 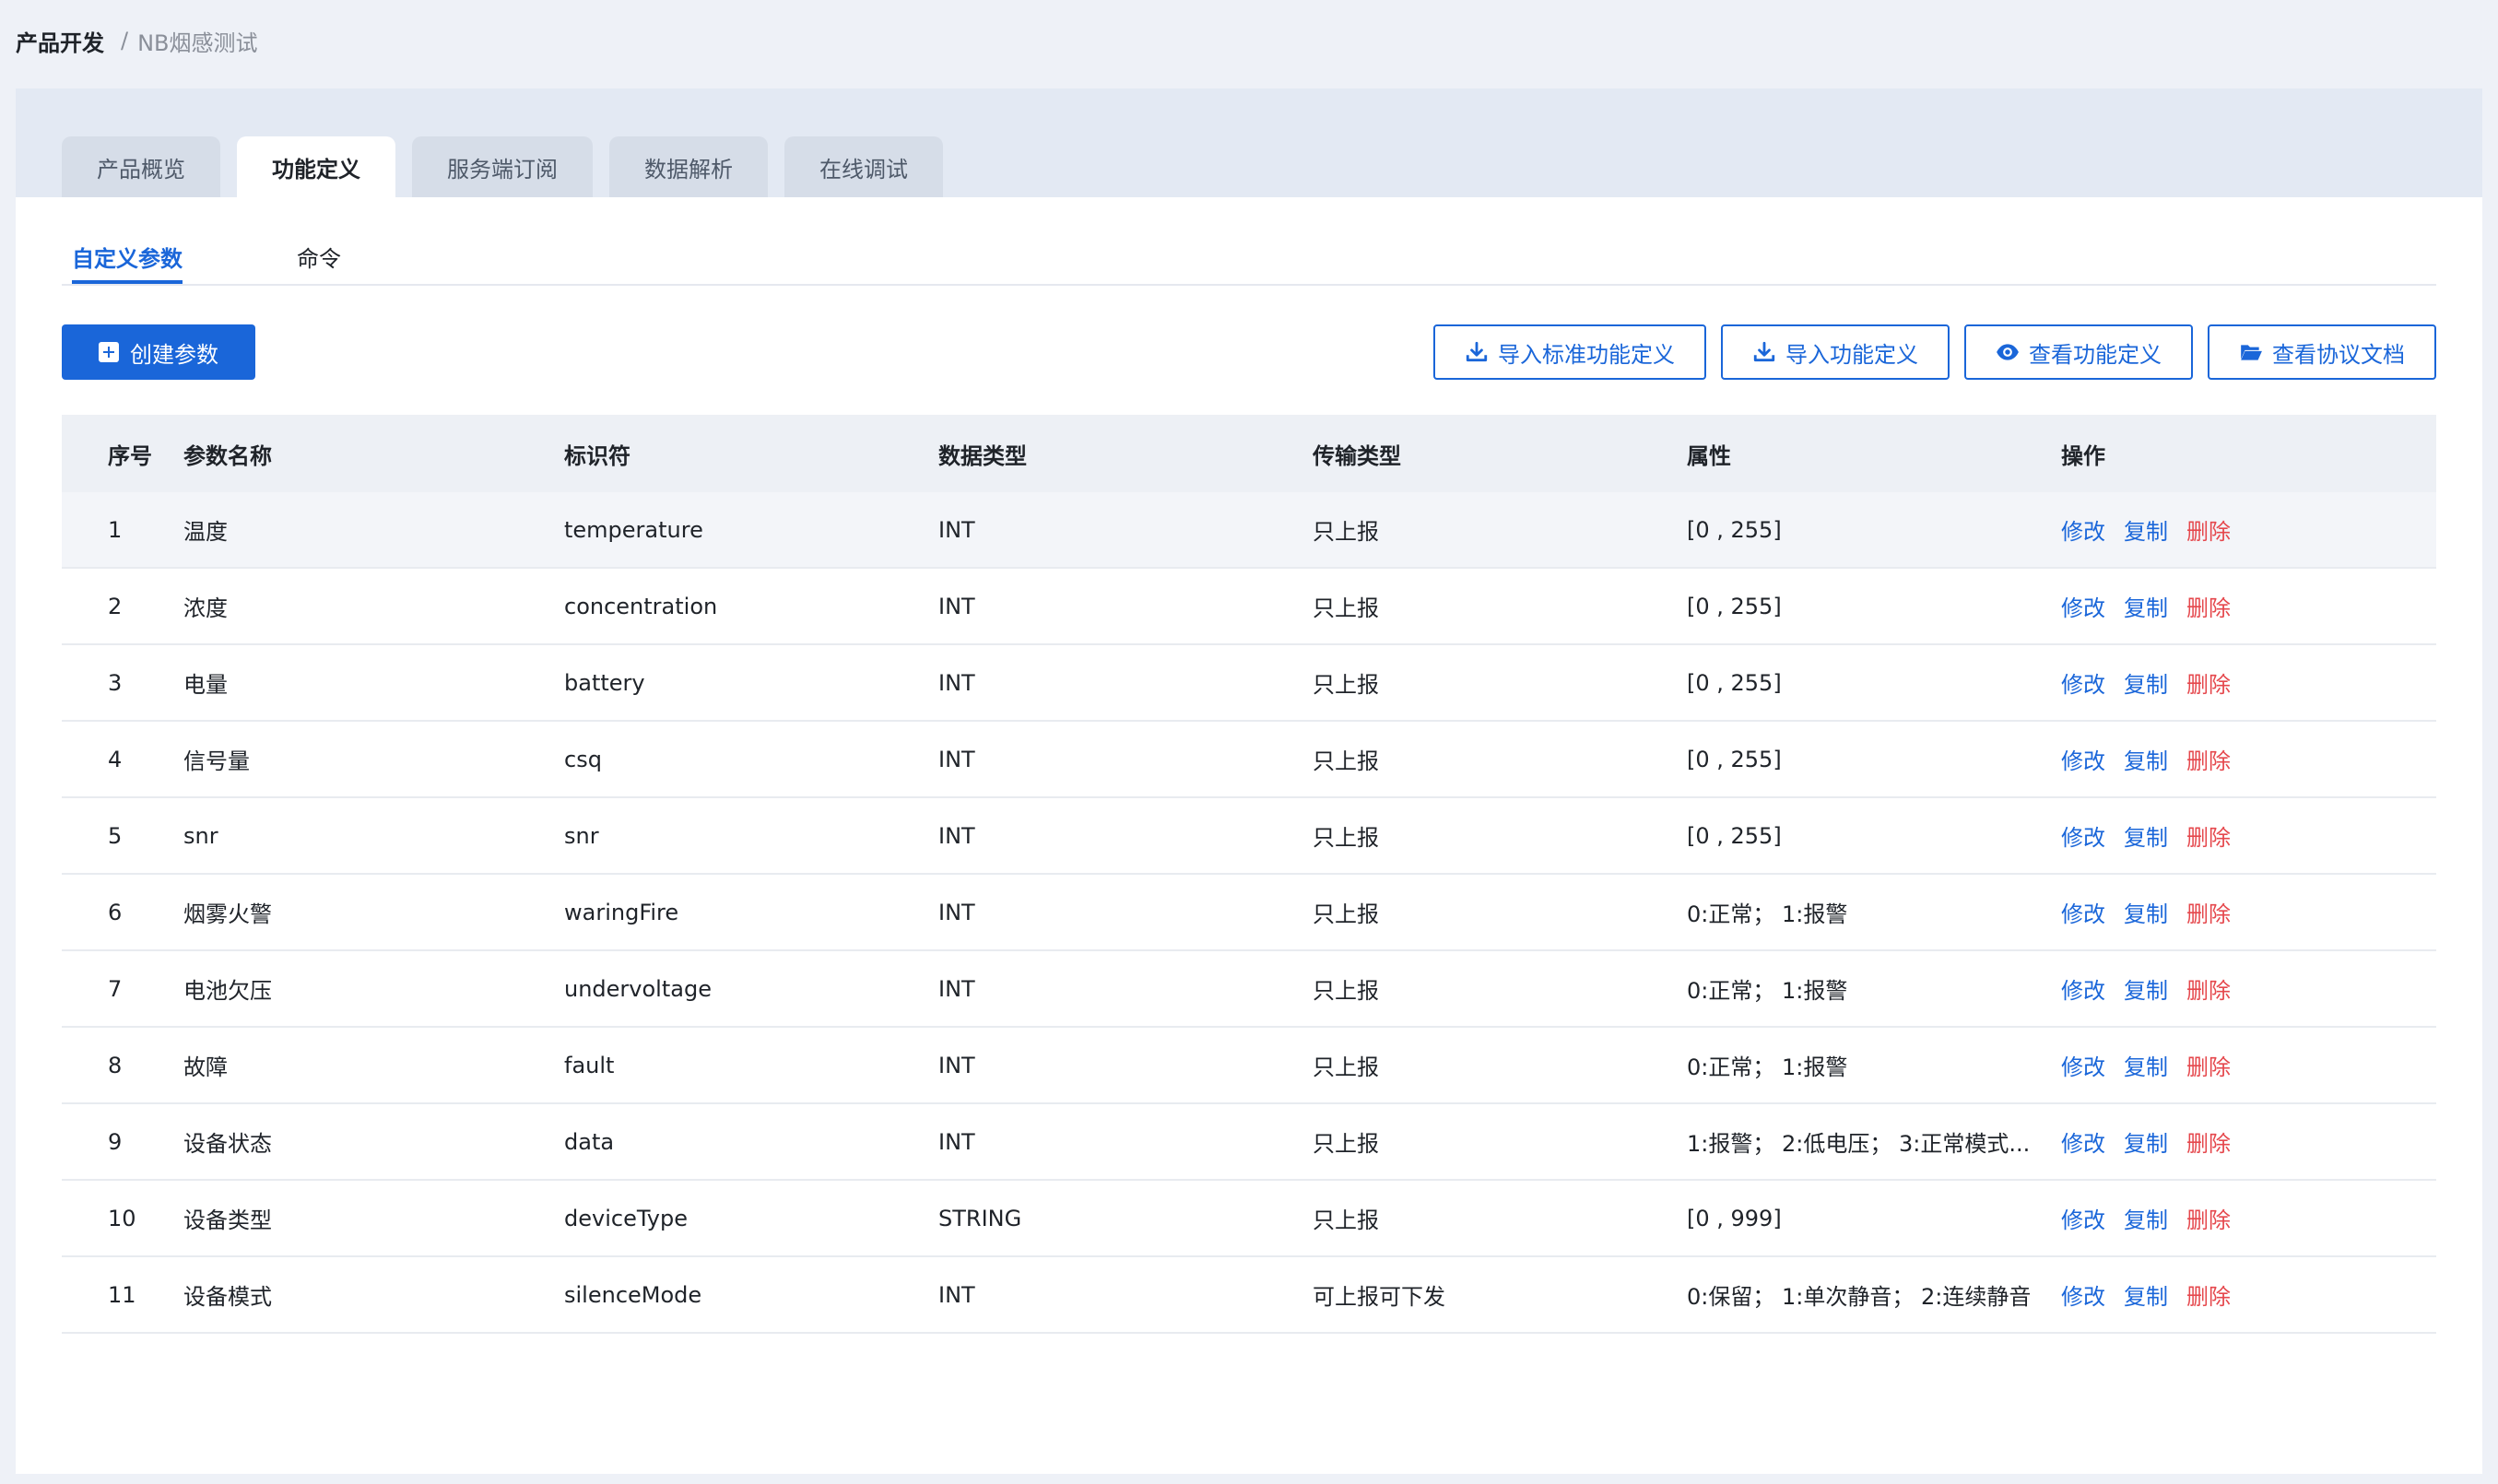 What do you see at coordinates (633, 1294) in the screenshot?
I see `row-identifier: silenceMode` at bounding box center [633, 1294].